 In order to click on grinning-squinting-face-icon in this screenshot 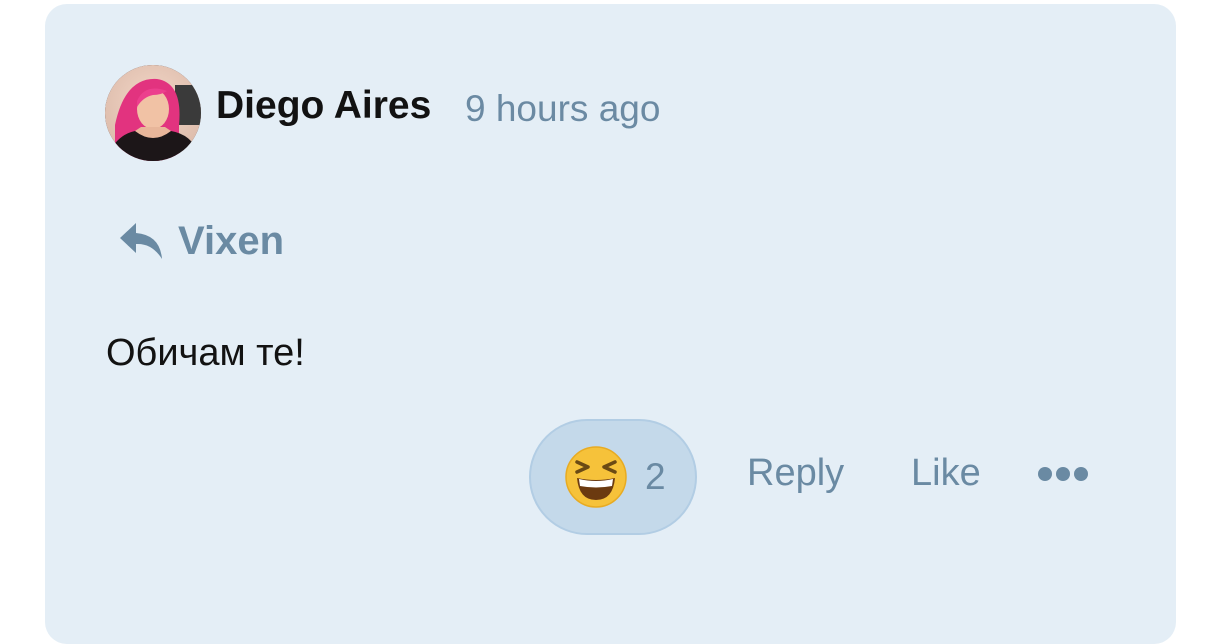, I will do `click(596, 477)`.